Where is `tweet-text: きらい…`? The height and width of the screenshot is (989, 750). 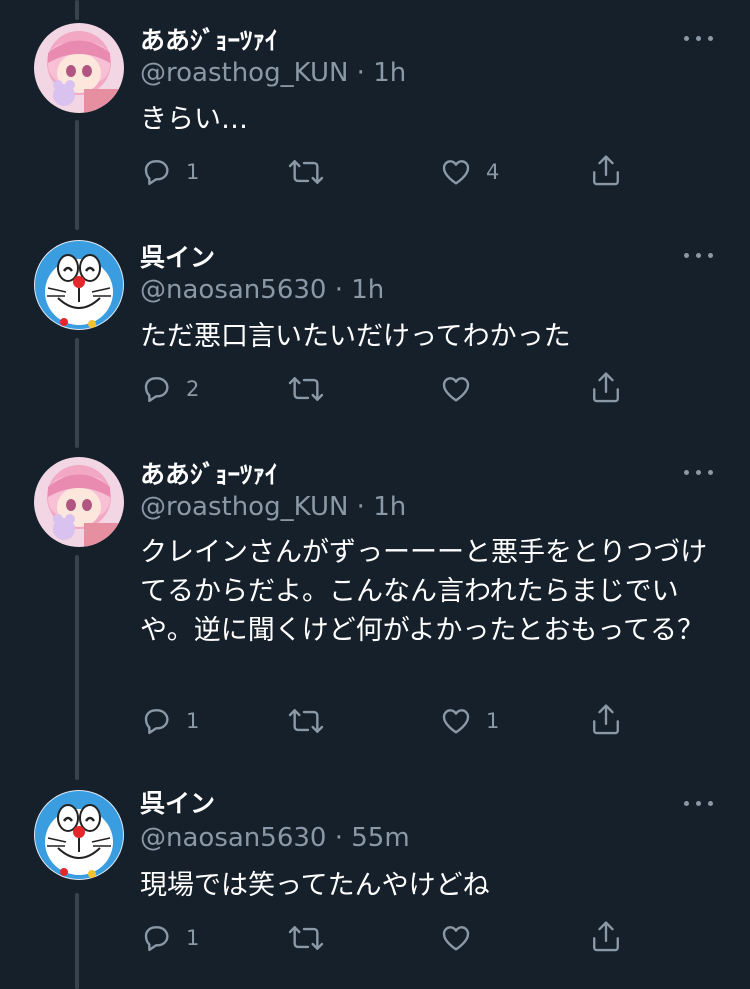
tweet-text: きらい… is located at coordinates (194, 119).